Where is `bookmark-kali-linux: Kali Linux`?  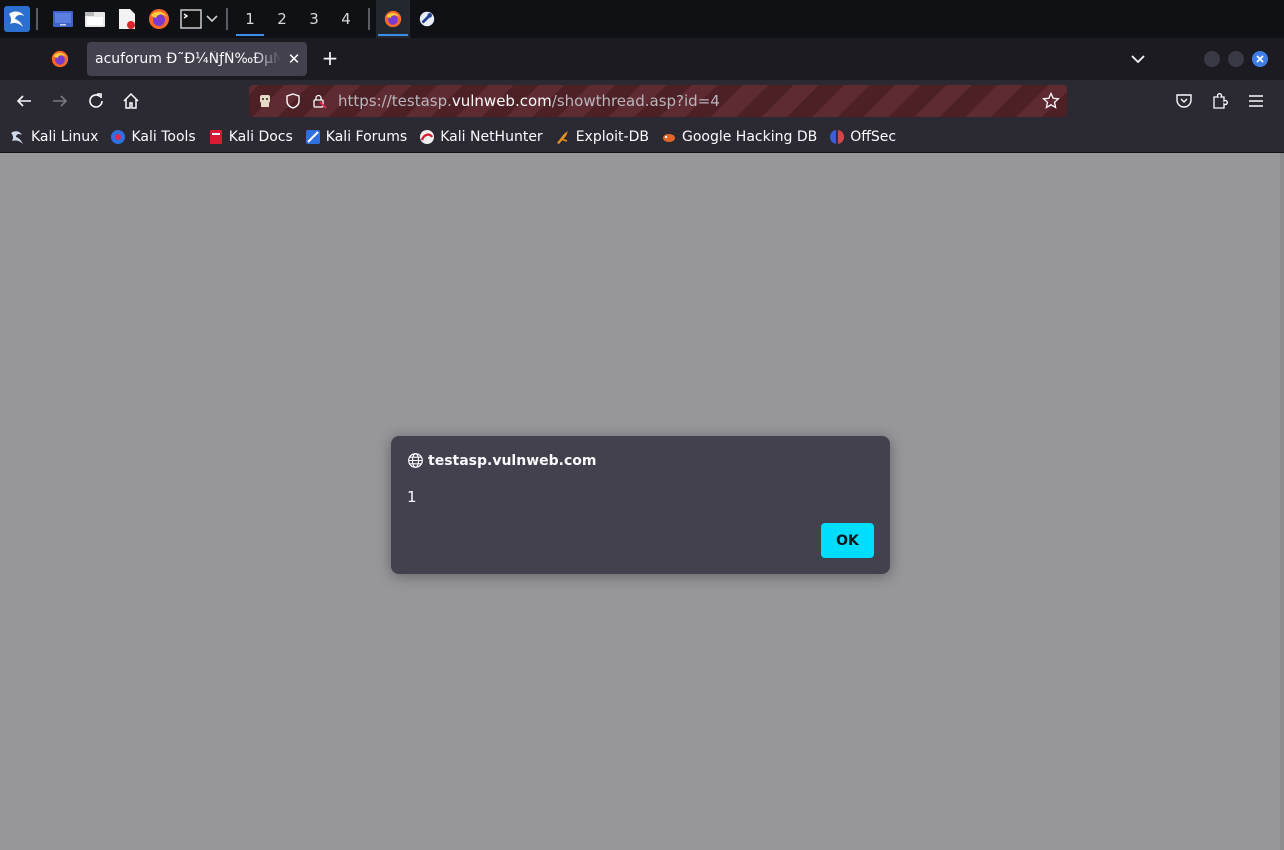
bookmark-kali-linux: Kali Linux is located at coordinates (54, 137).